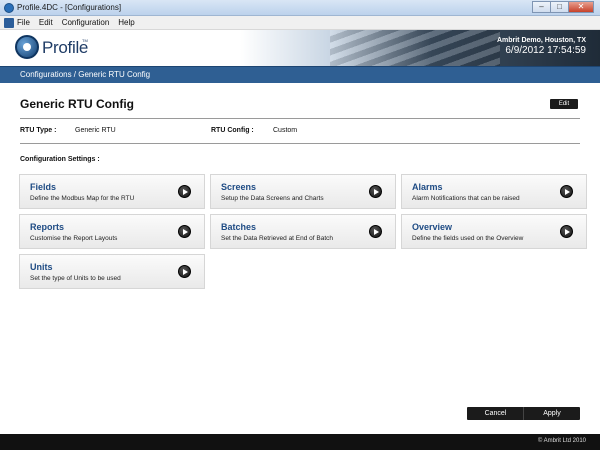 The image size is (600, 450). What do you see at coordinates (112, 191) in the screenshot?
I see `tile-fields: Fields Define the Modbus Map for the RTU` at bounding box center [112, 191].